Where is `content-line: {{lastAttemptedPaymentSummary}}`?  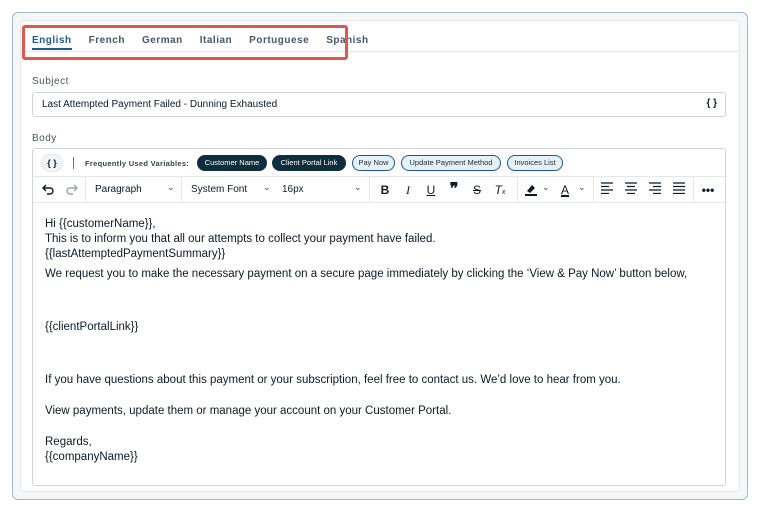 content-line: {{lastAttemptedPaymentSummary}} is located at coordinates (135, 254).